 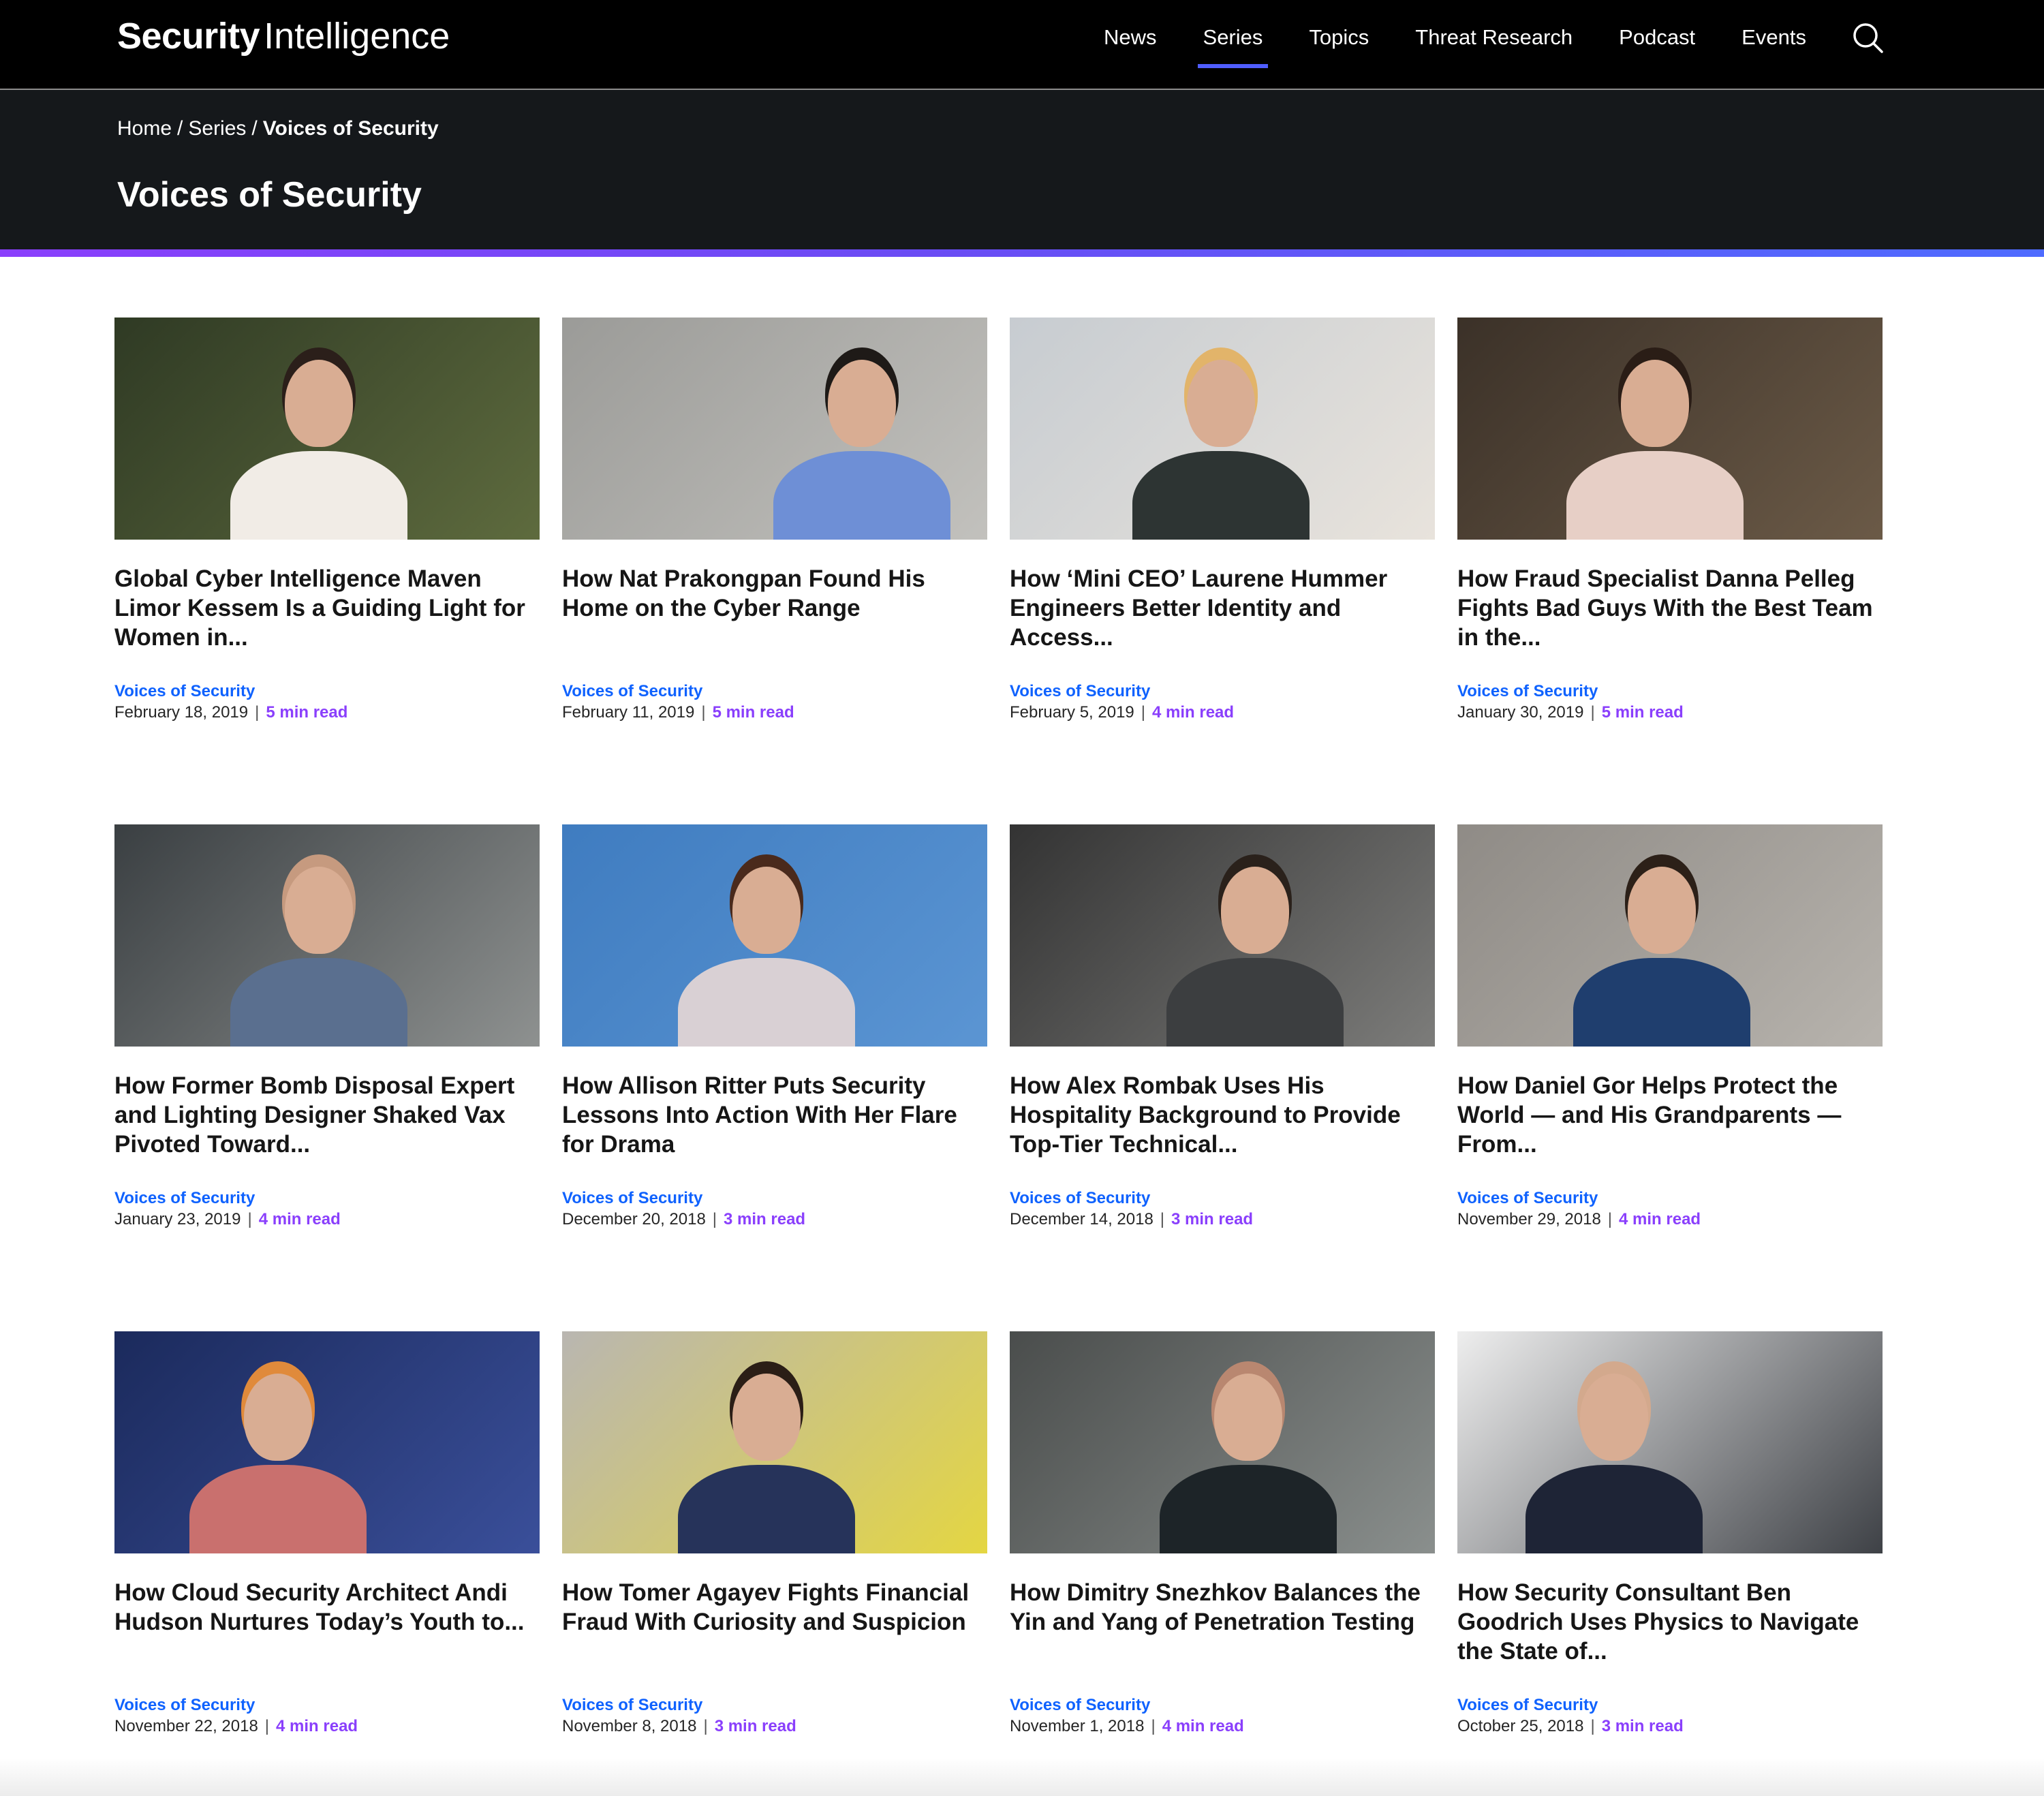 I want to click on article-meta: January 30, 2019 | 5 min read, so click(x=1670, y=713).